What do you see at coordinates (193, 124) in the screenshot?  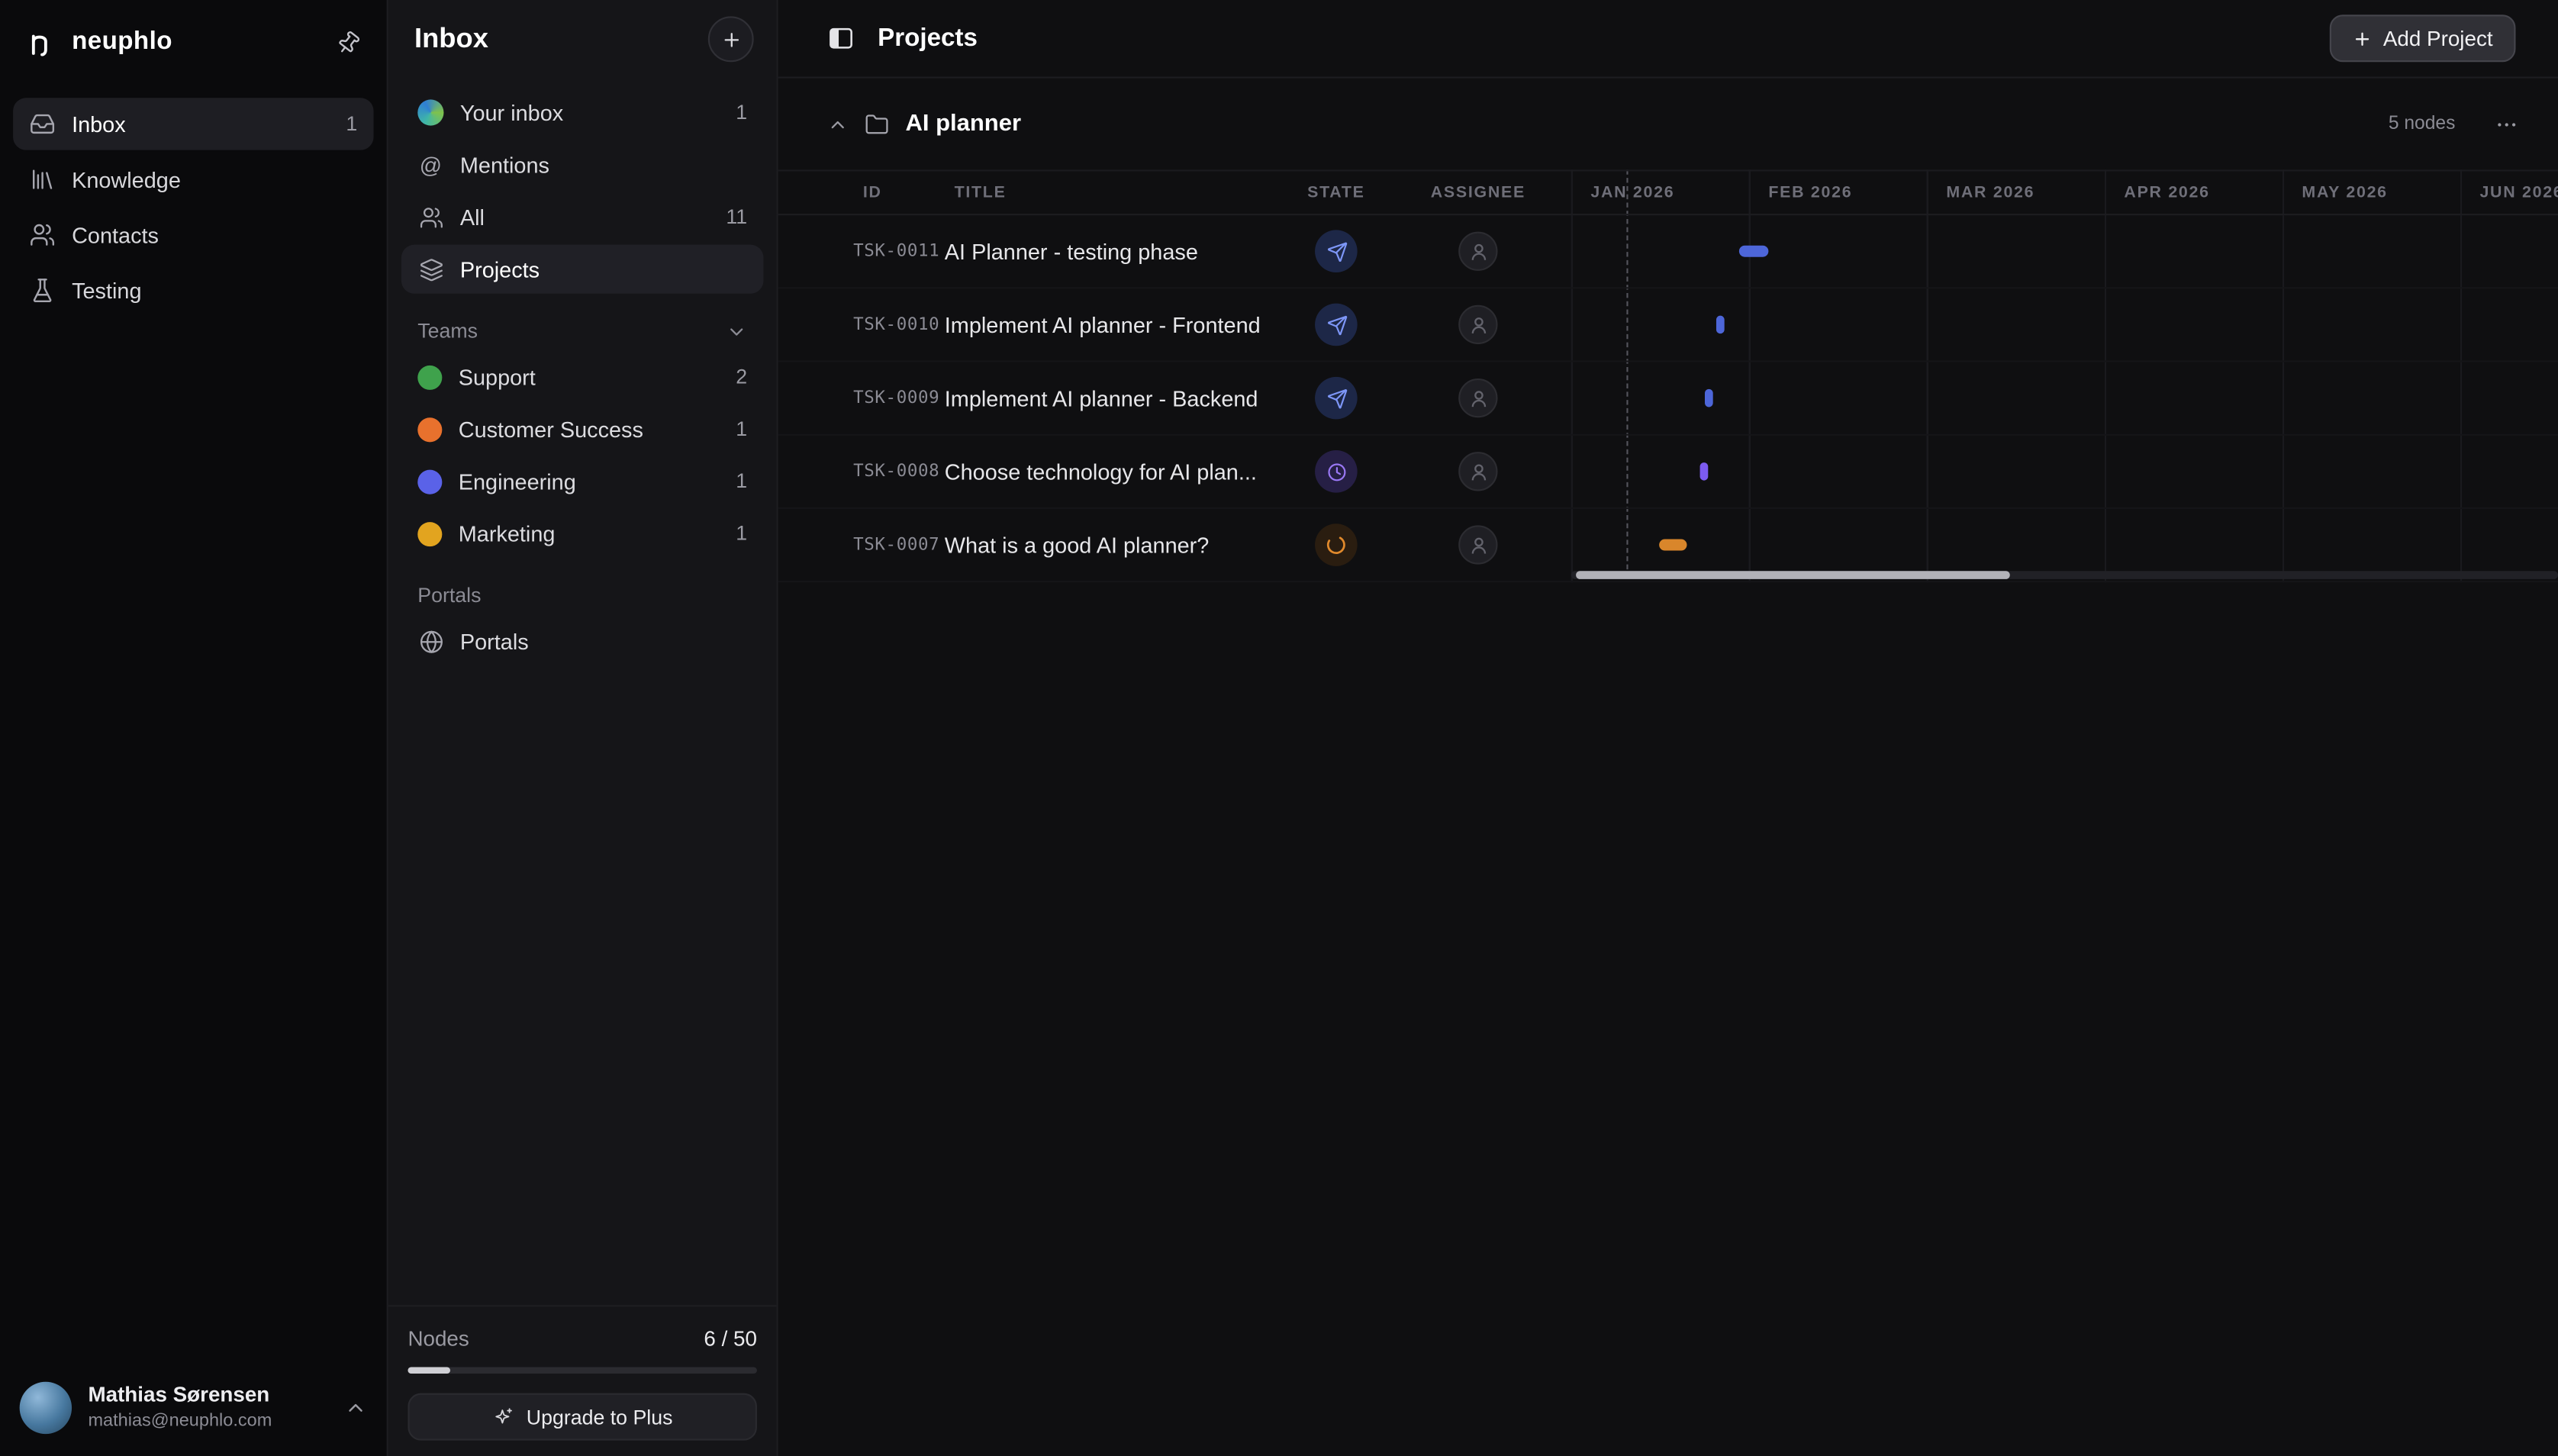 I see `nav-item-inbox: Inbox 1` at bounding box center [193, 124].